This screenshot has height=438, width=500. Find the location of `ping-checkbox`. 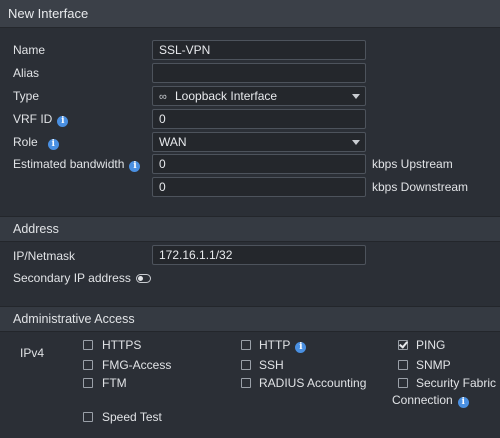

ping-checkbox is located at coordinates (403, 345).